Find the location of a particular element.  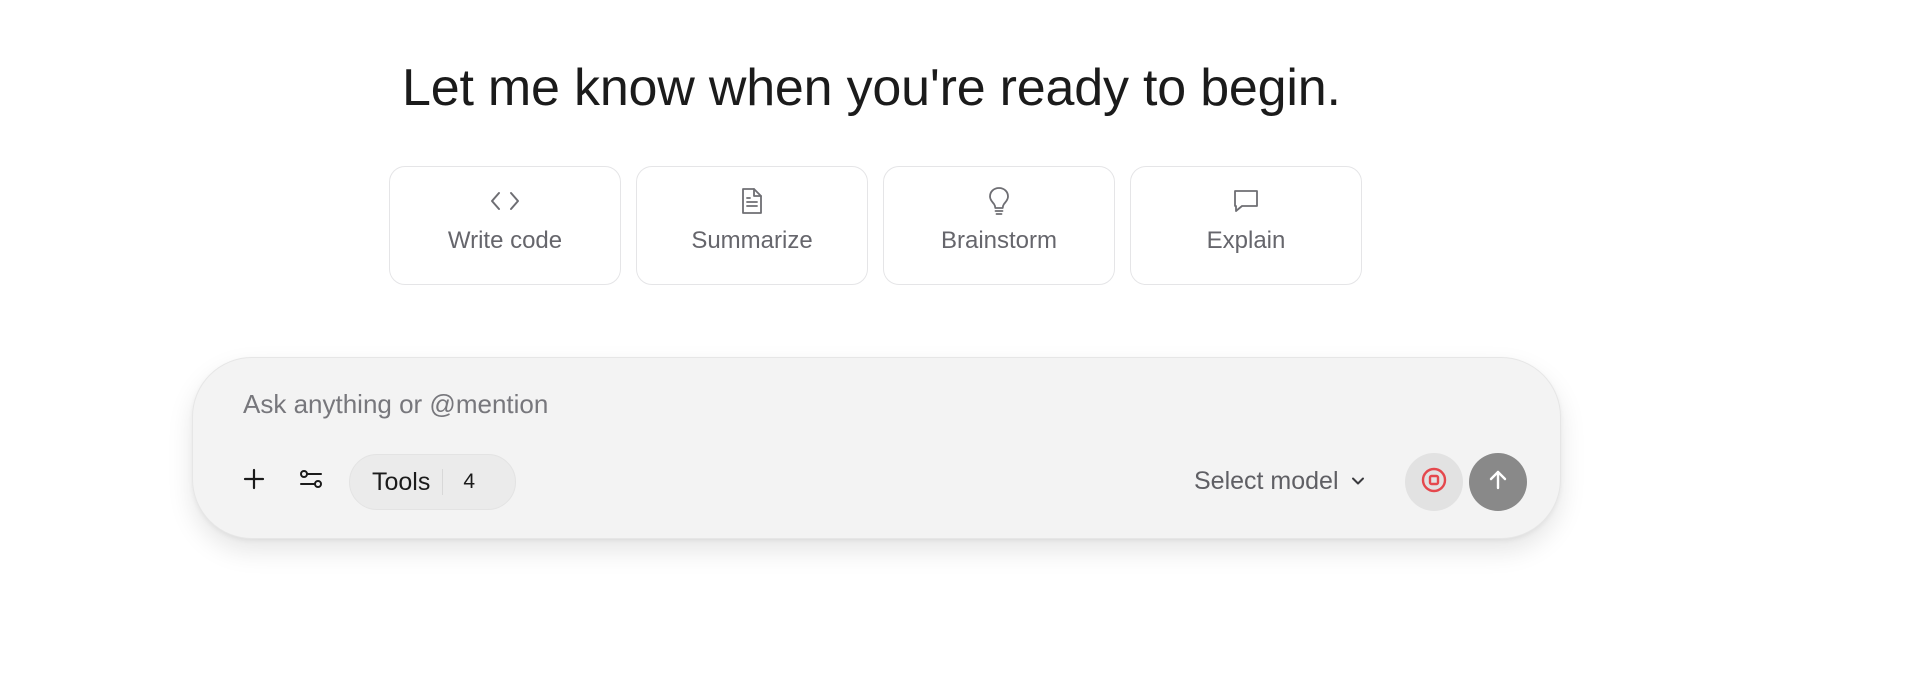

suggestion-cards: Write code Summarize Brainstorm Explain is located at coordinates (875, 225).